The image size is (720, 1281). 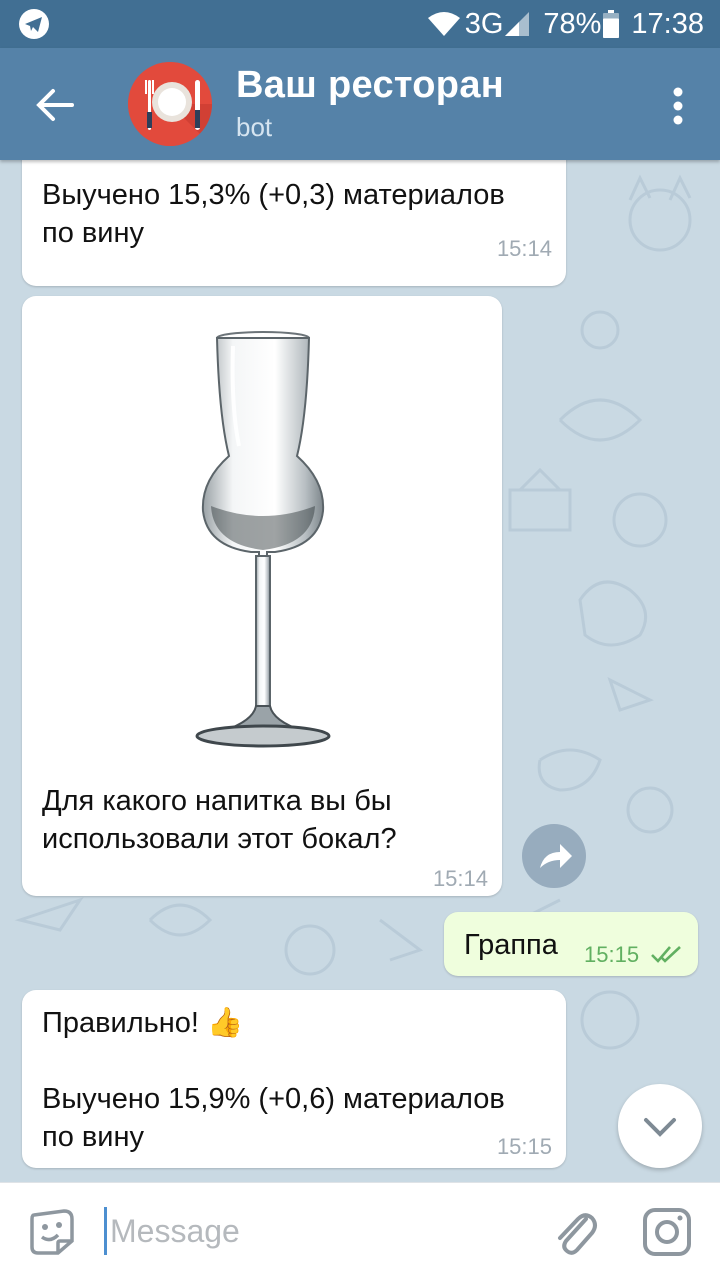 I want to click on chat-title: Ваш ресторан, so click(x=370, y=85).